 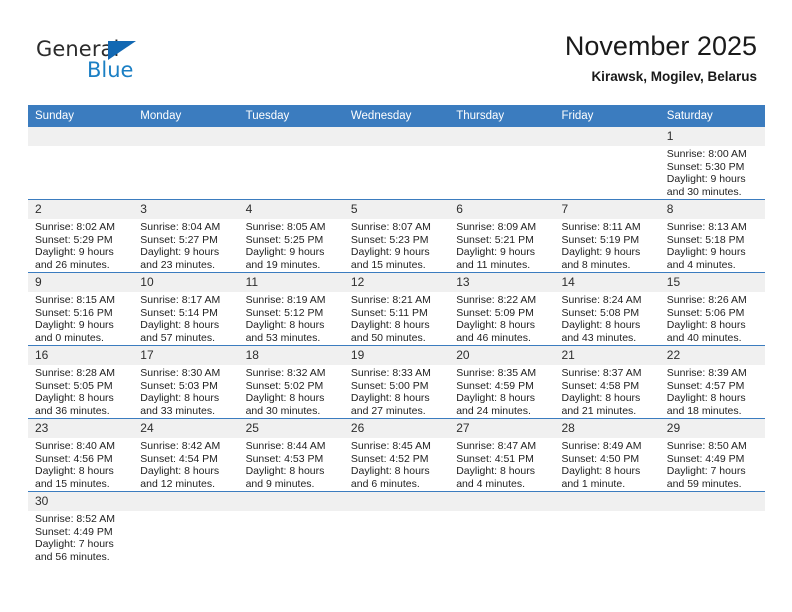 I want to click on weekday-header-monday: Monday, so click(x=186, y=116).